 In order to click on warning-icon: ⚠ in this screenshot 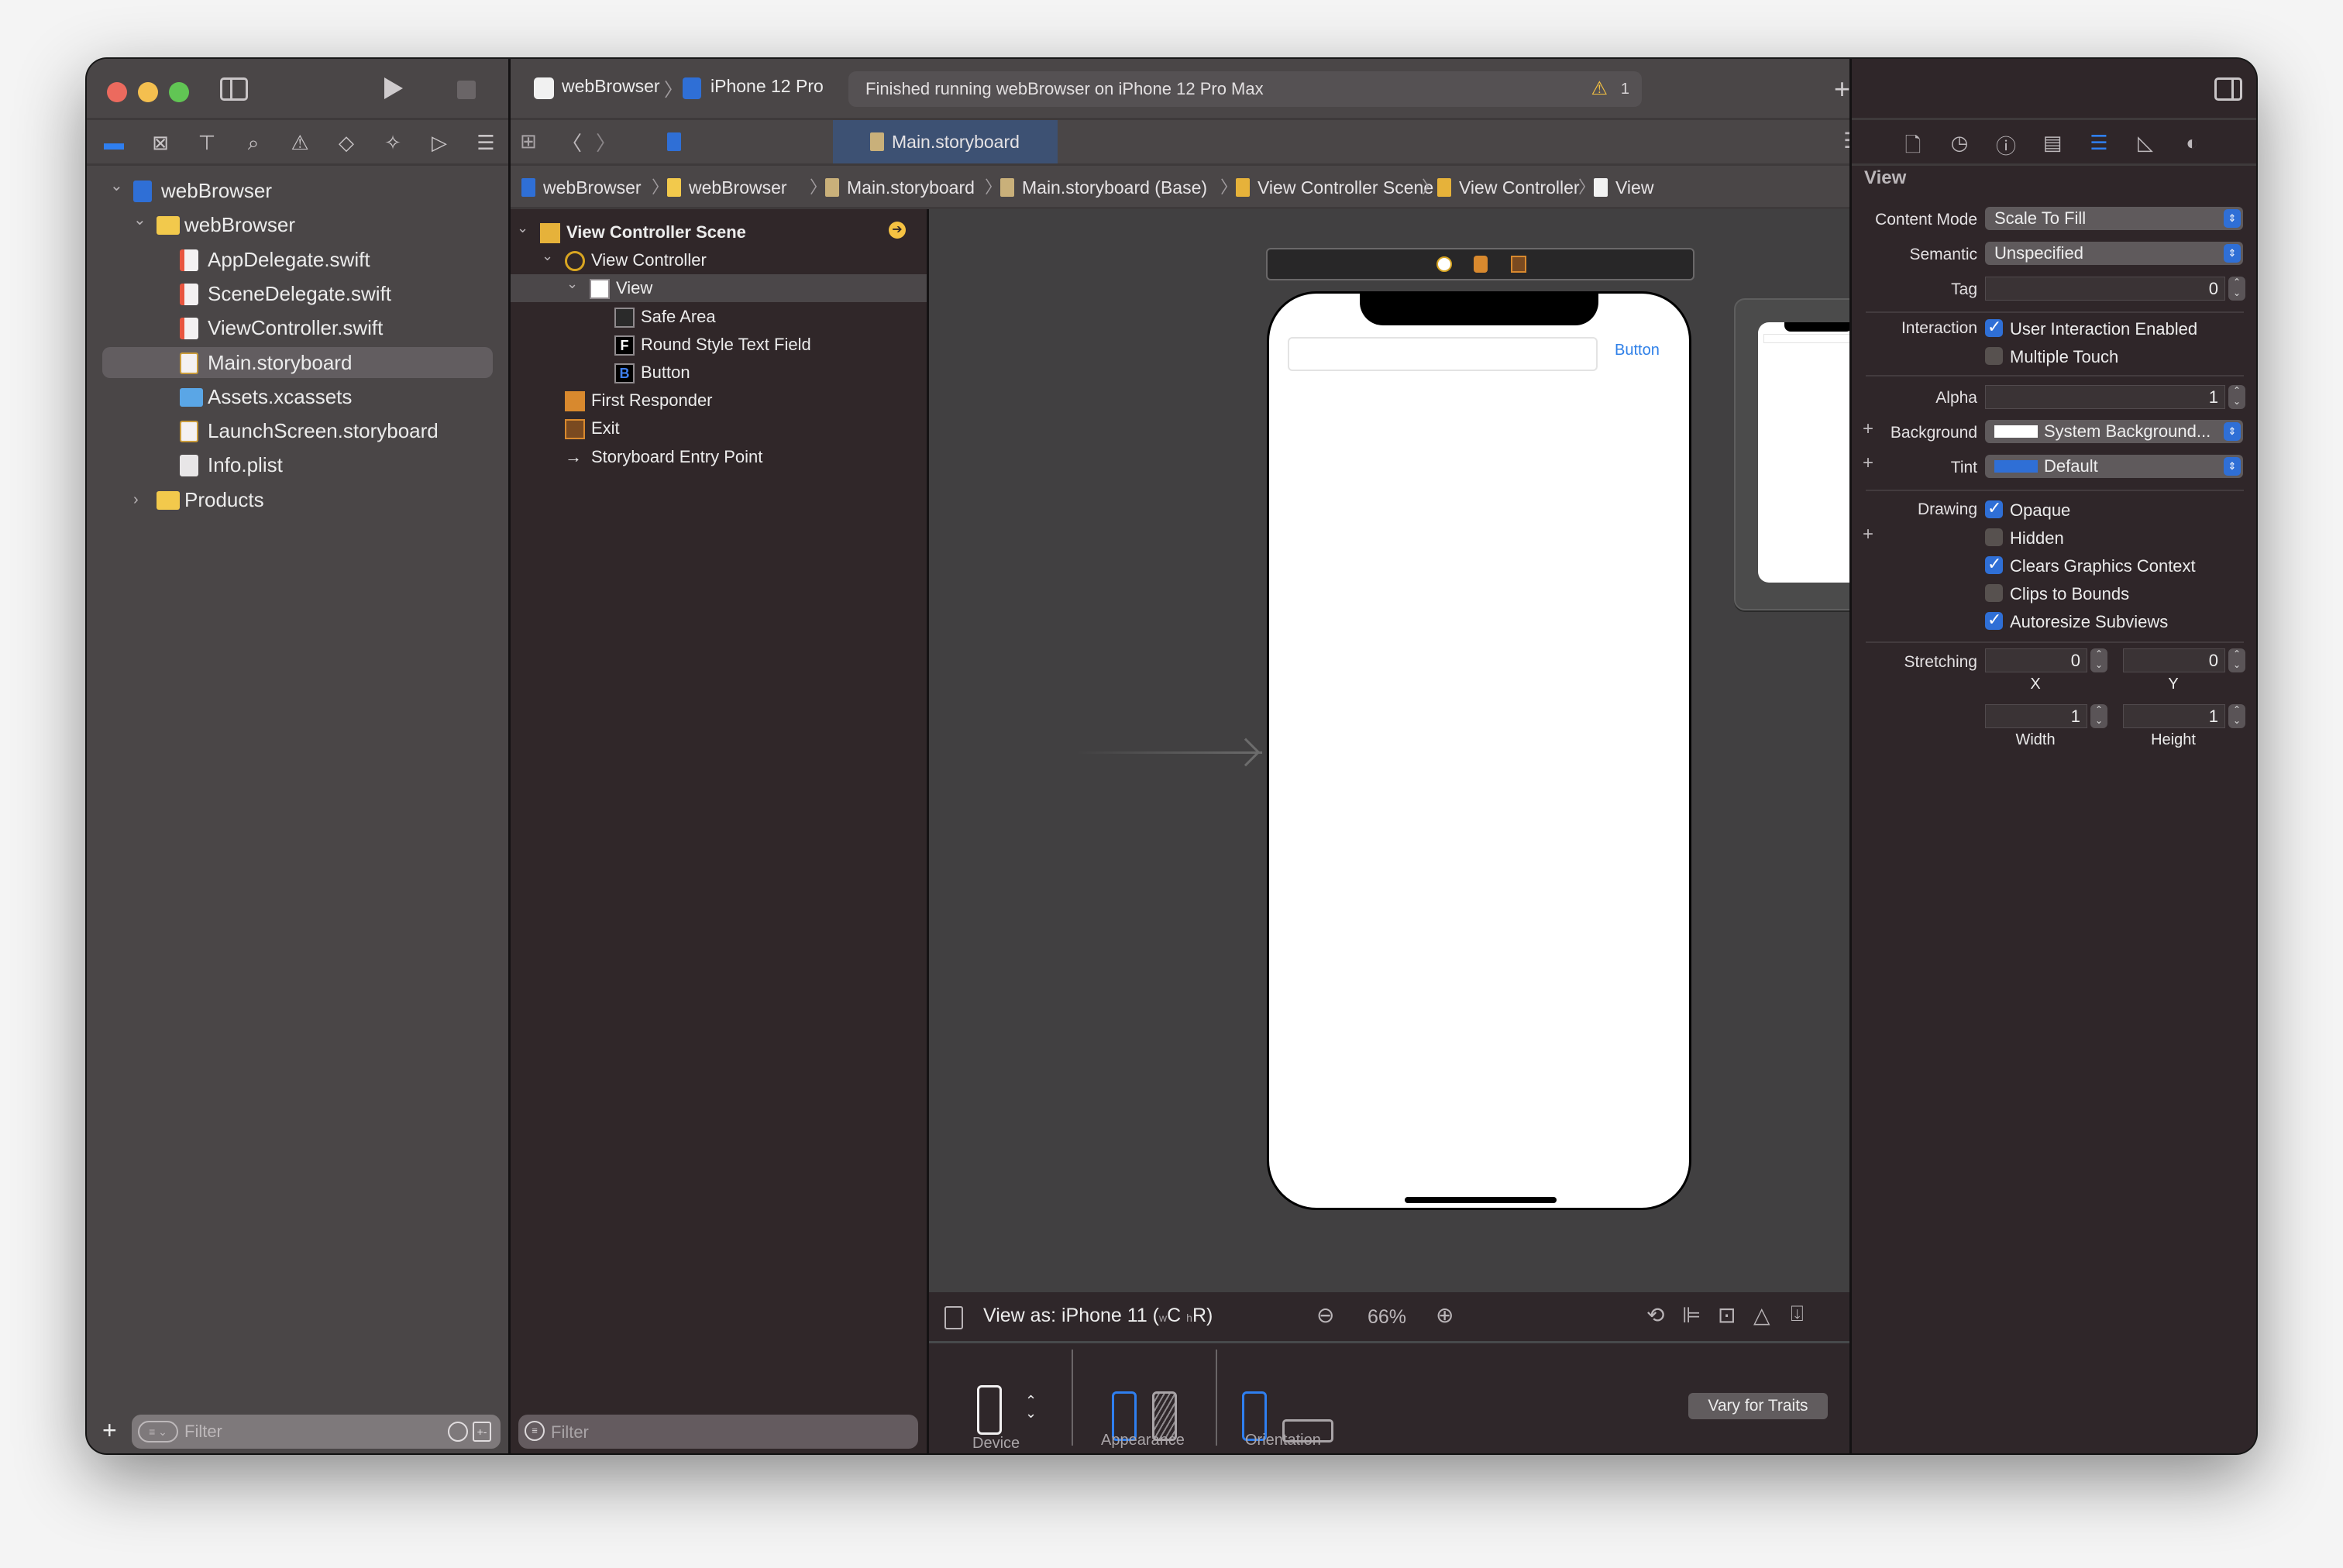, I will do `click(1599, 89)`.